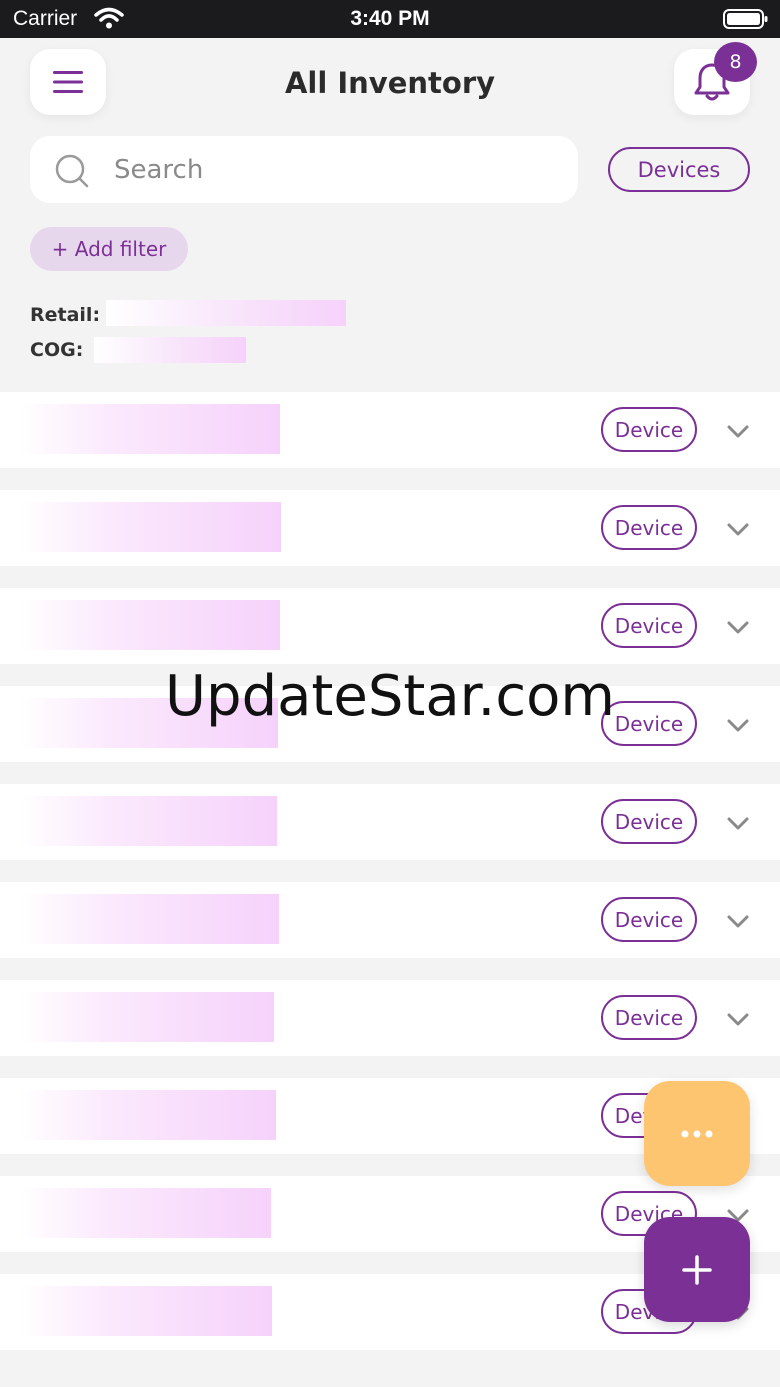  Describe the element at coordinates (390, 696) in the screenshot. I see `watermark: UpdateStar.com` at that location.